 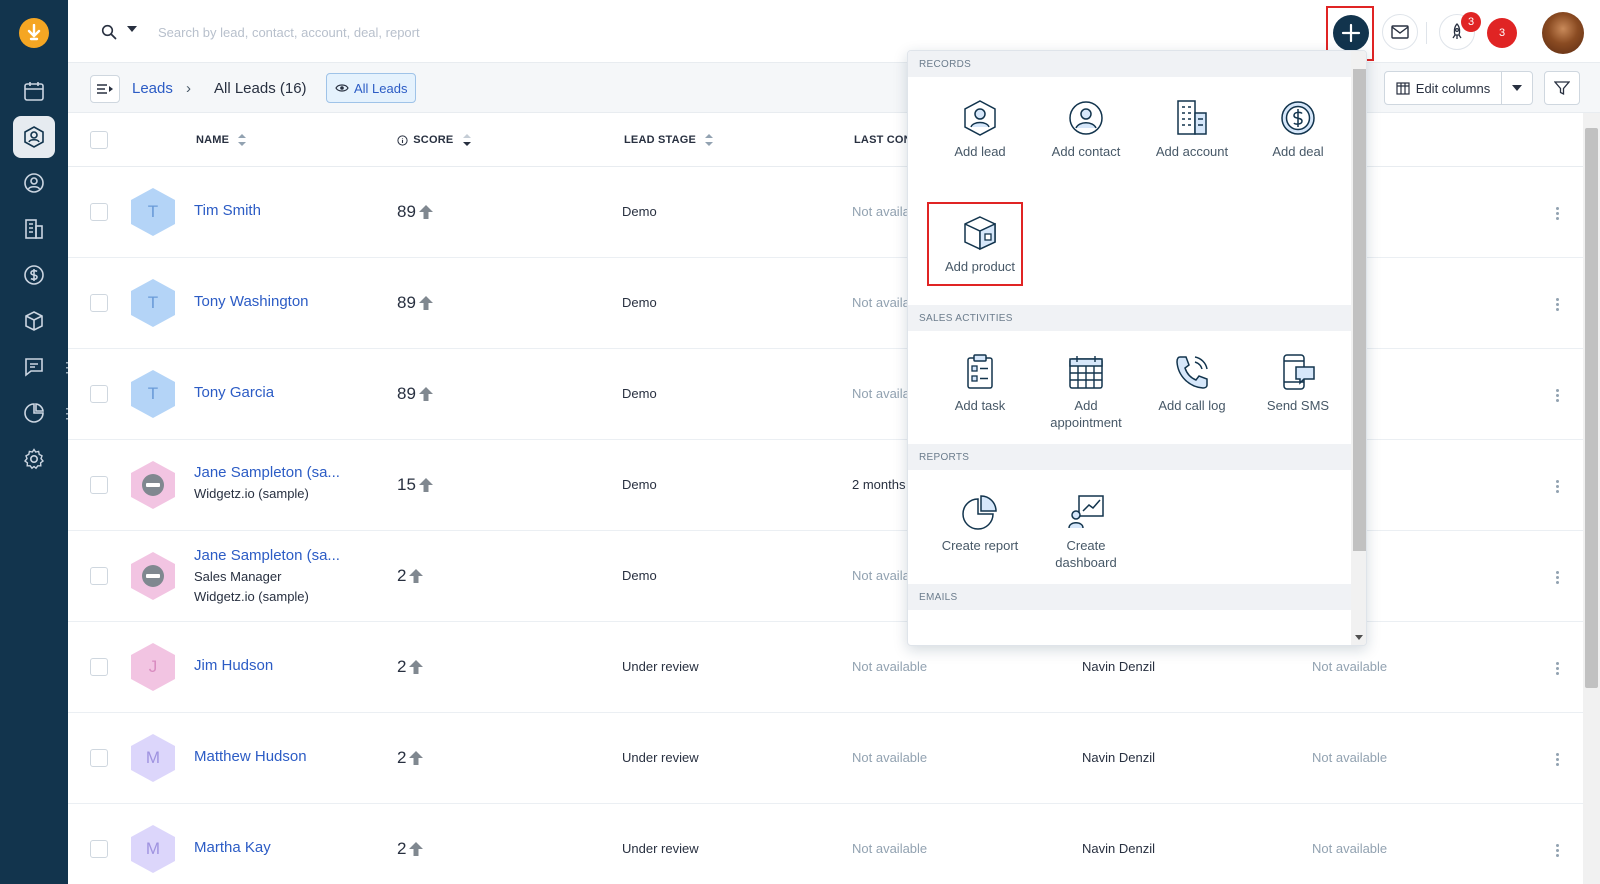 What do you see at coordinates (881, 393) in the screenshot?
I see `last-contacted: Not availa` at bounding box center [881, 393].